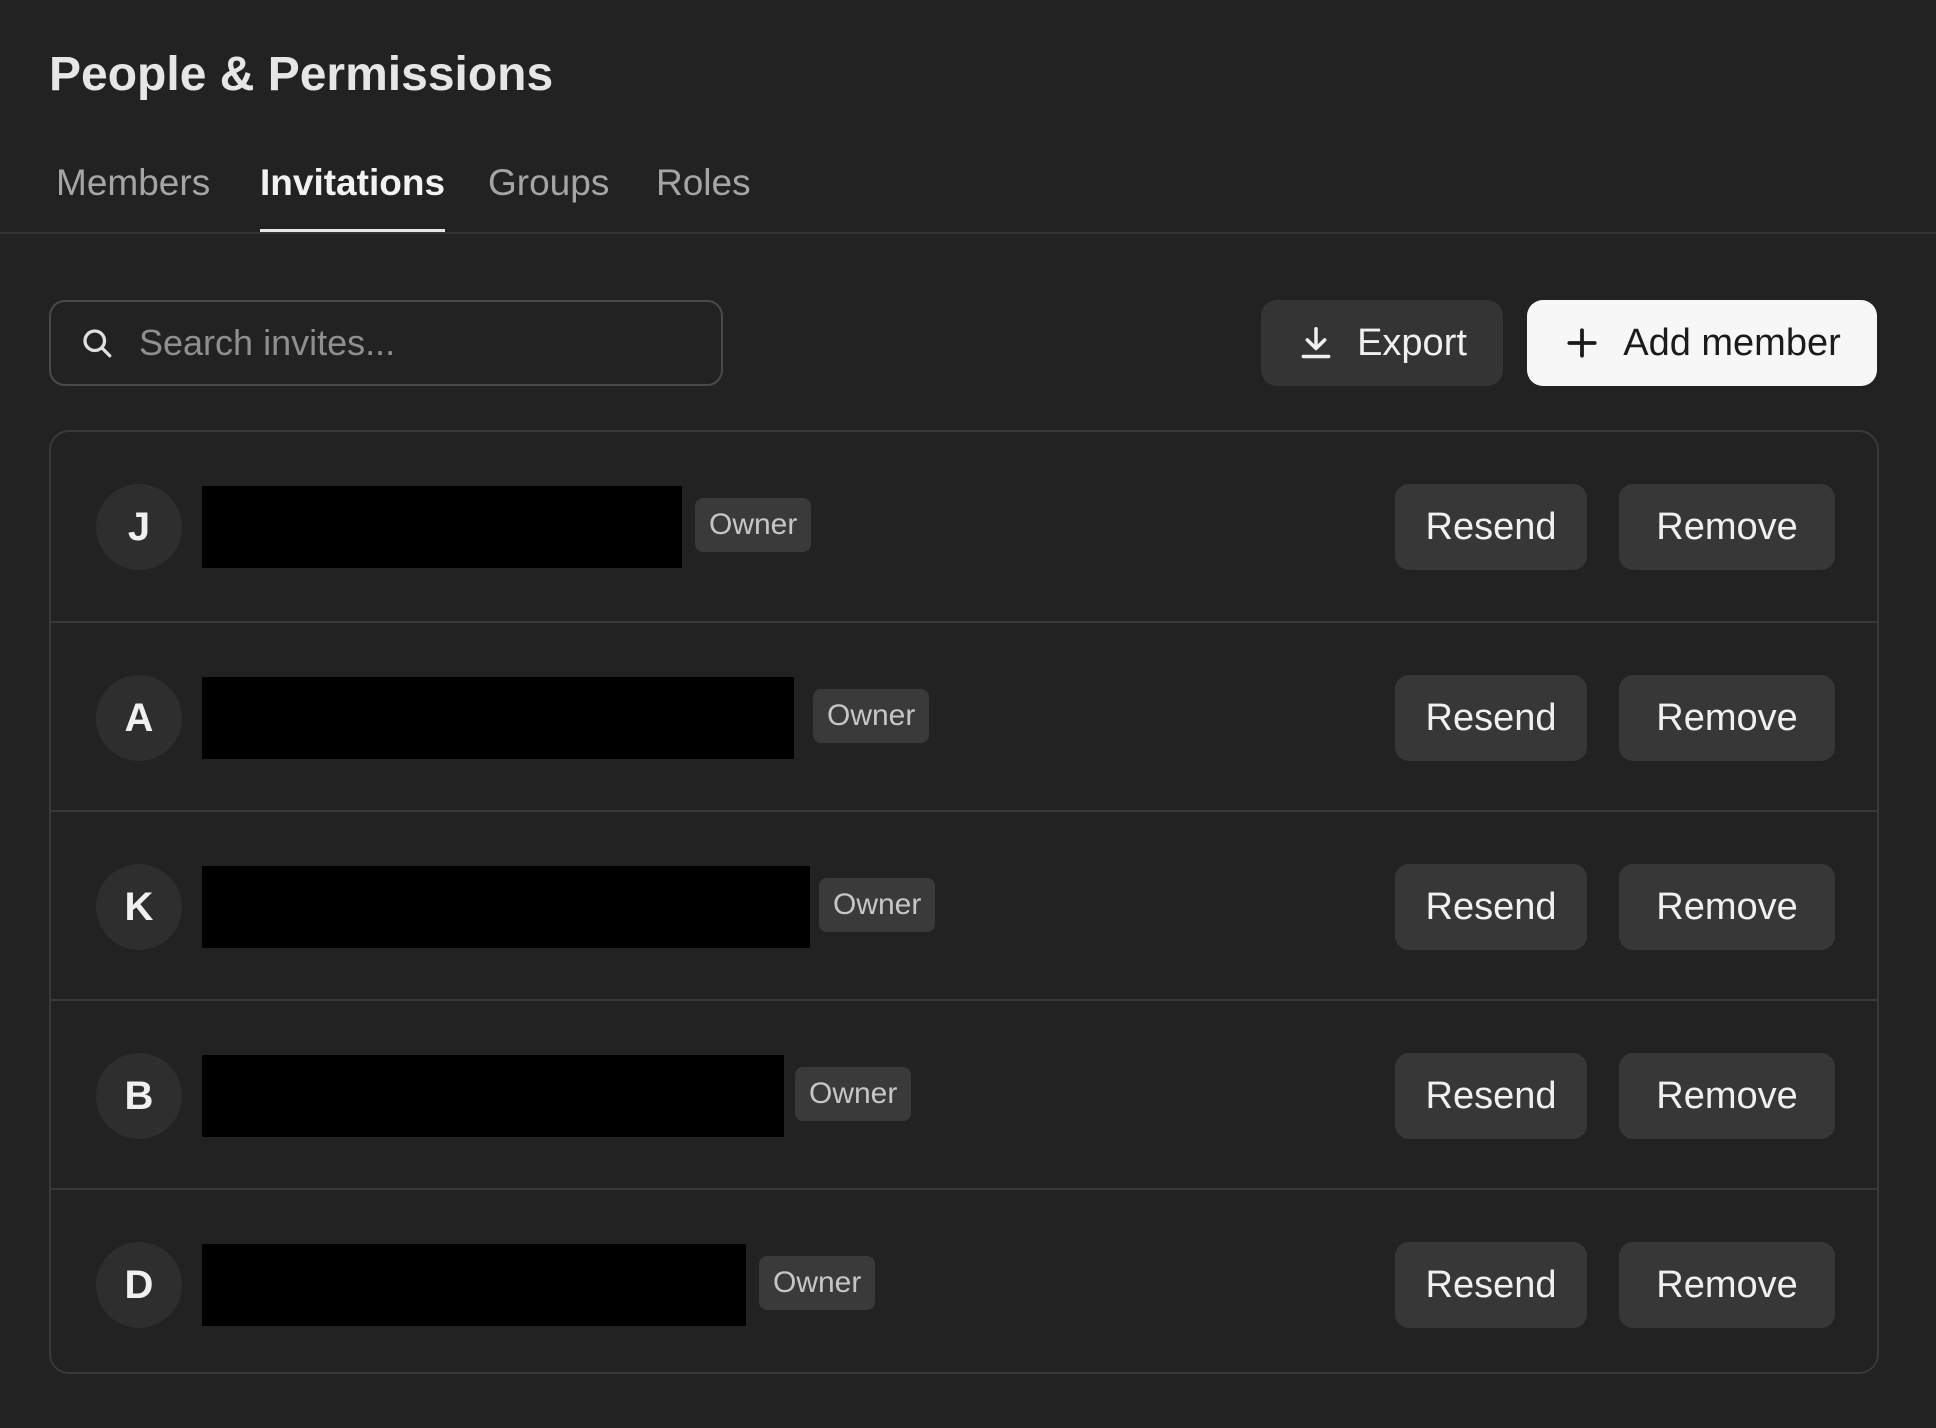  I want to click on tab-invitations: Invitations, so click(353, 196).